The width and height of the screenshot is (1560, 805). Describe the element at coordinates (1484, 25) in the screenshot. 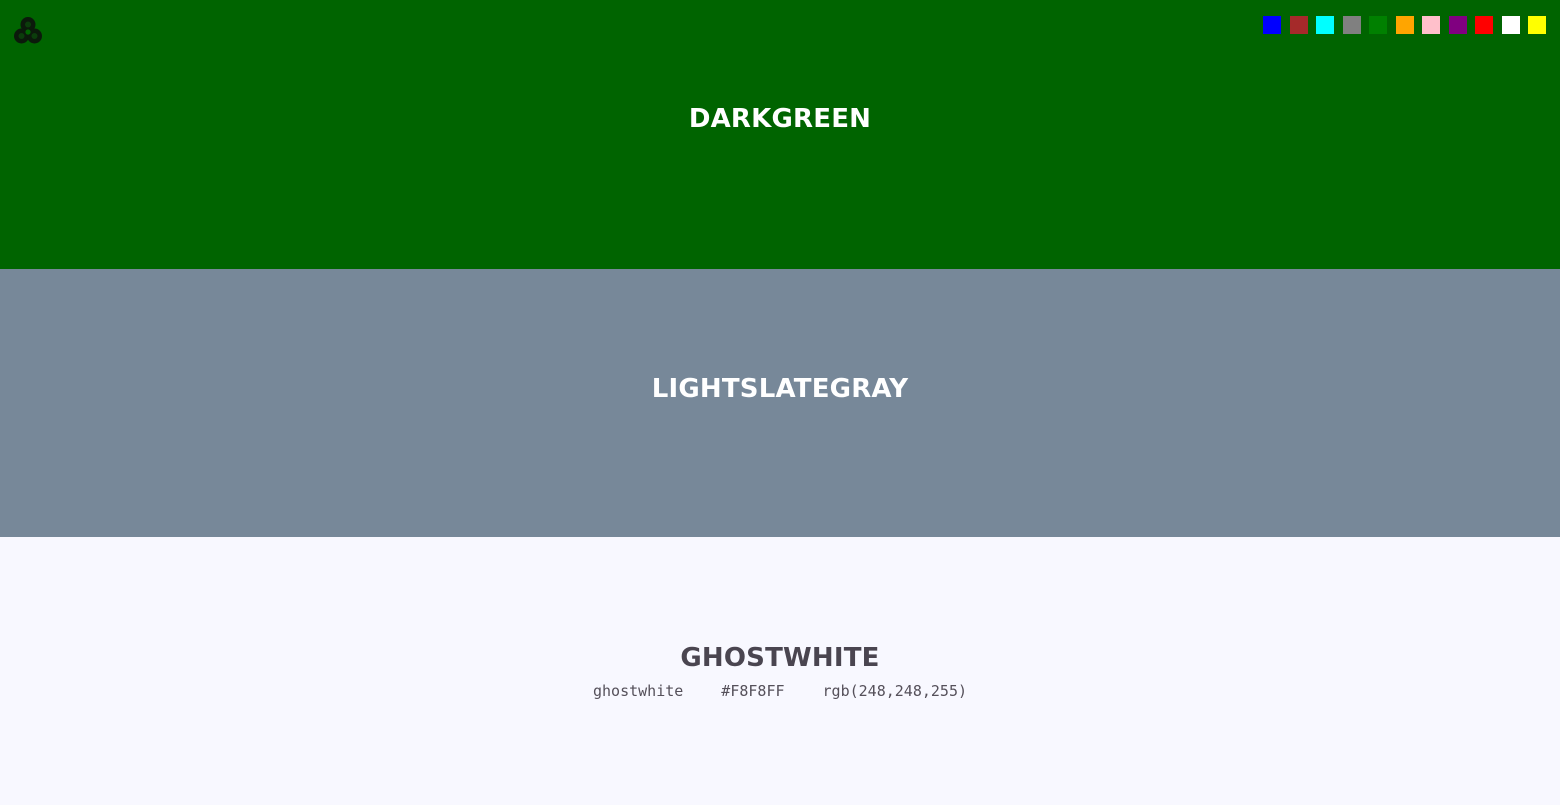

I see `swatch-red` at that location.